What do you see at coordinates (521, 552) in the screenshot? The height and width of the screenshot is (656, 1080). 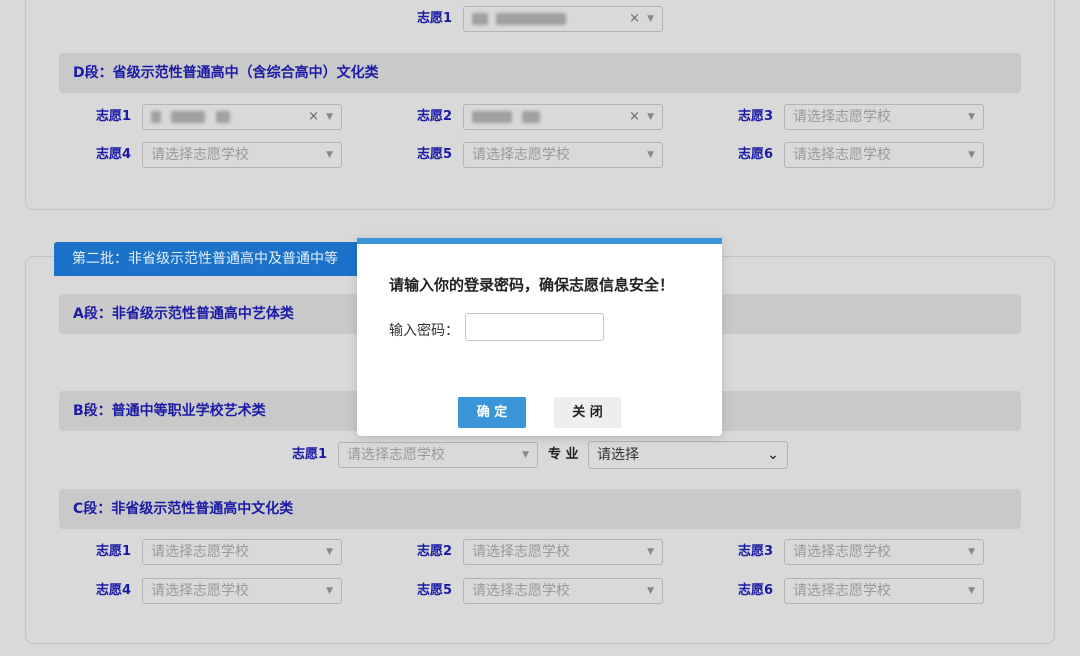 I see `c-choice2-placeholder: 请选择志愿学校` at bounding box center [521, 552].